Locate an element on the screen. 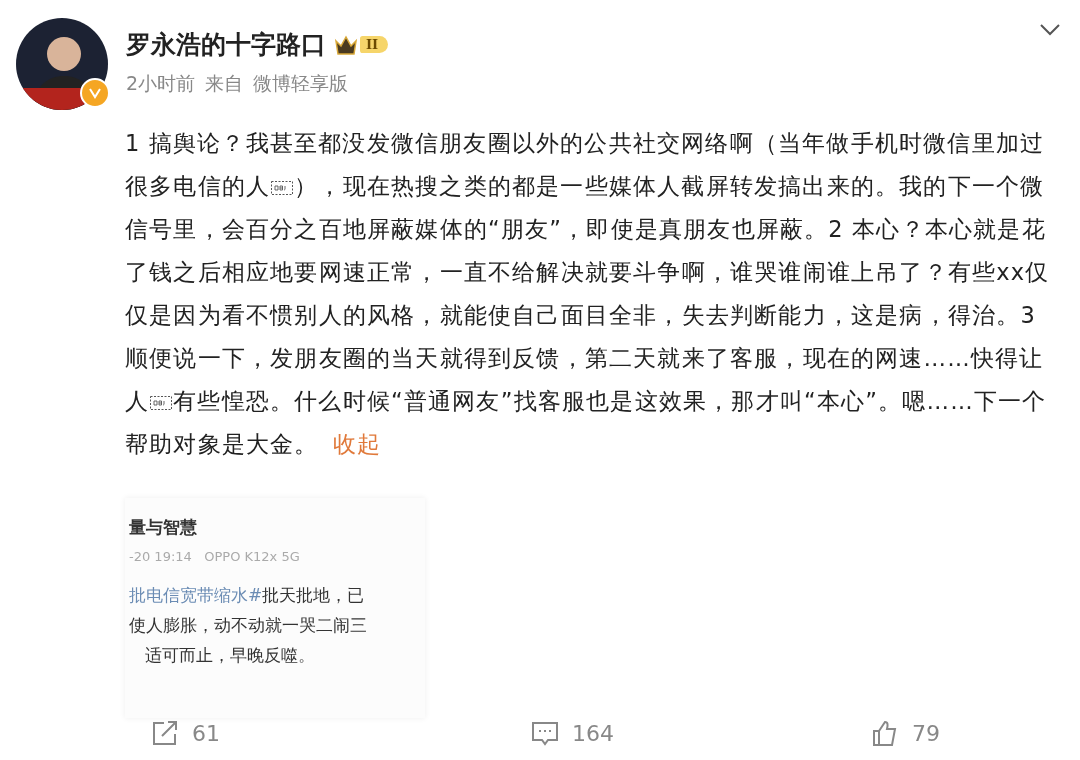 This screenshot has width=1080, height=760. screenshot-text-line: 使人膨胀，动不动就一哭二闹三 is located at coordinates (248, 625).